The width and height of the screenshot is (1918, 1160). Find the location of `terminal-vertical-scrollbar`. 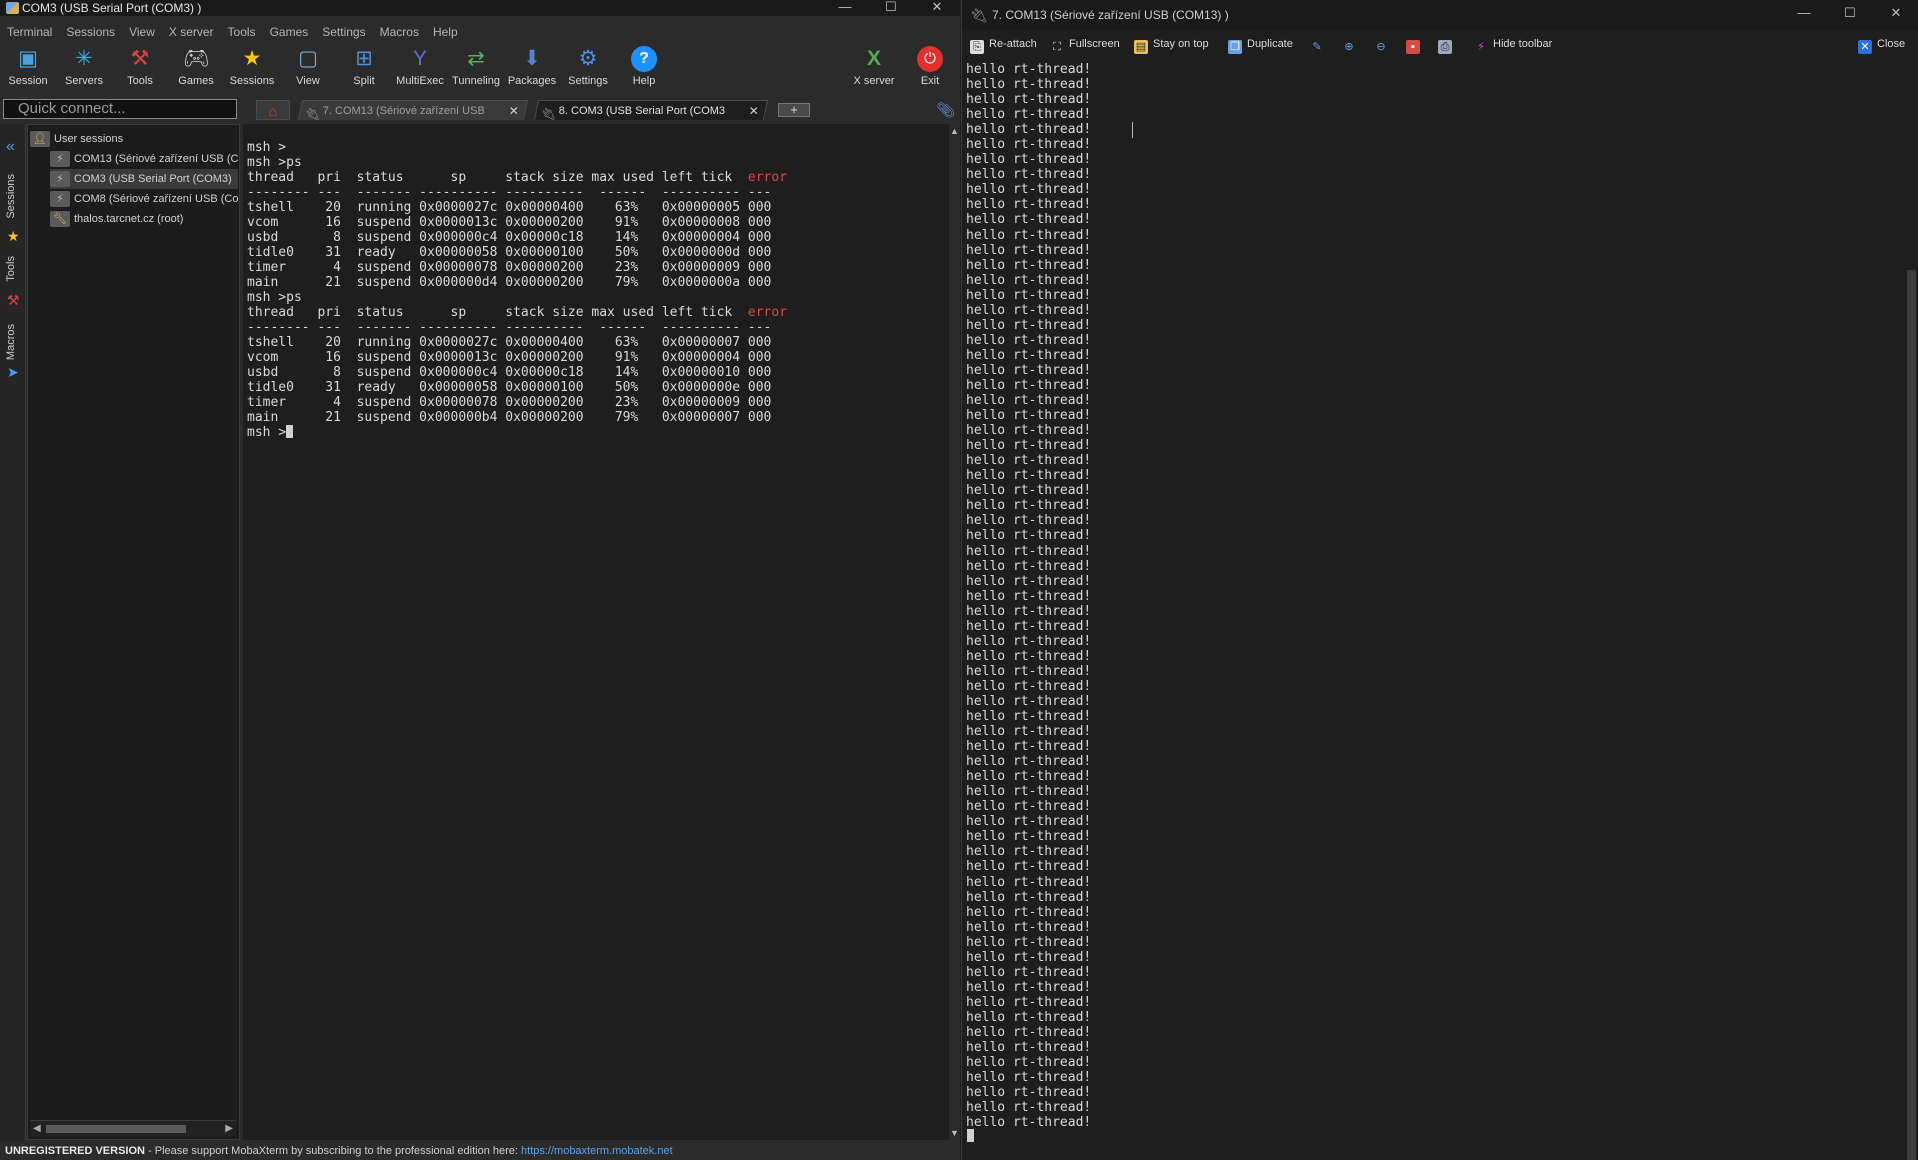

terminal-vertical-scrollbar is located at coordinates (1911, 610).